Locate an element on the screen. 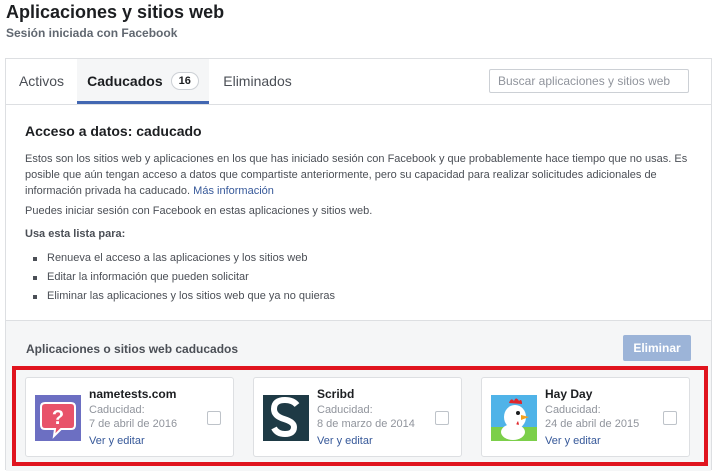  login-status: Sesión iniciada con Facebook is located at coordinates (92, 33).